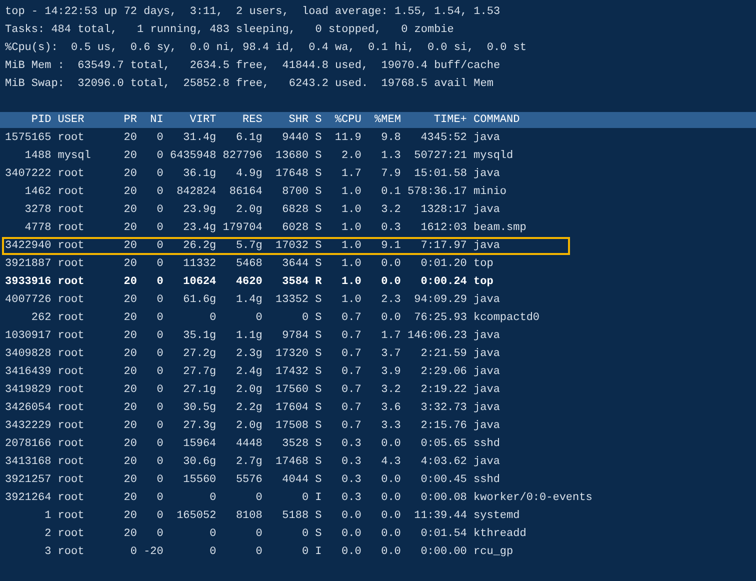 The height and width of the screenshot is (581, 756). I want to click on table-cell-text: 8700, so click(295, 192).